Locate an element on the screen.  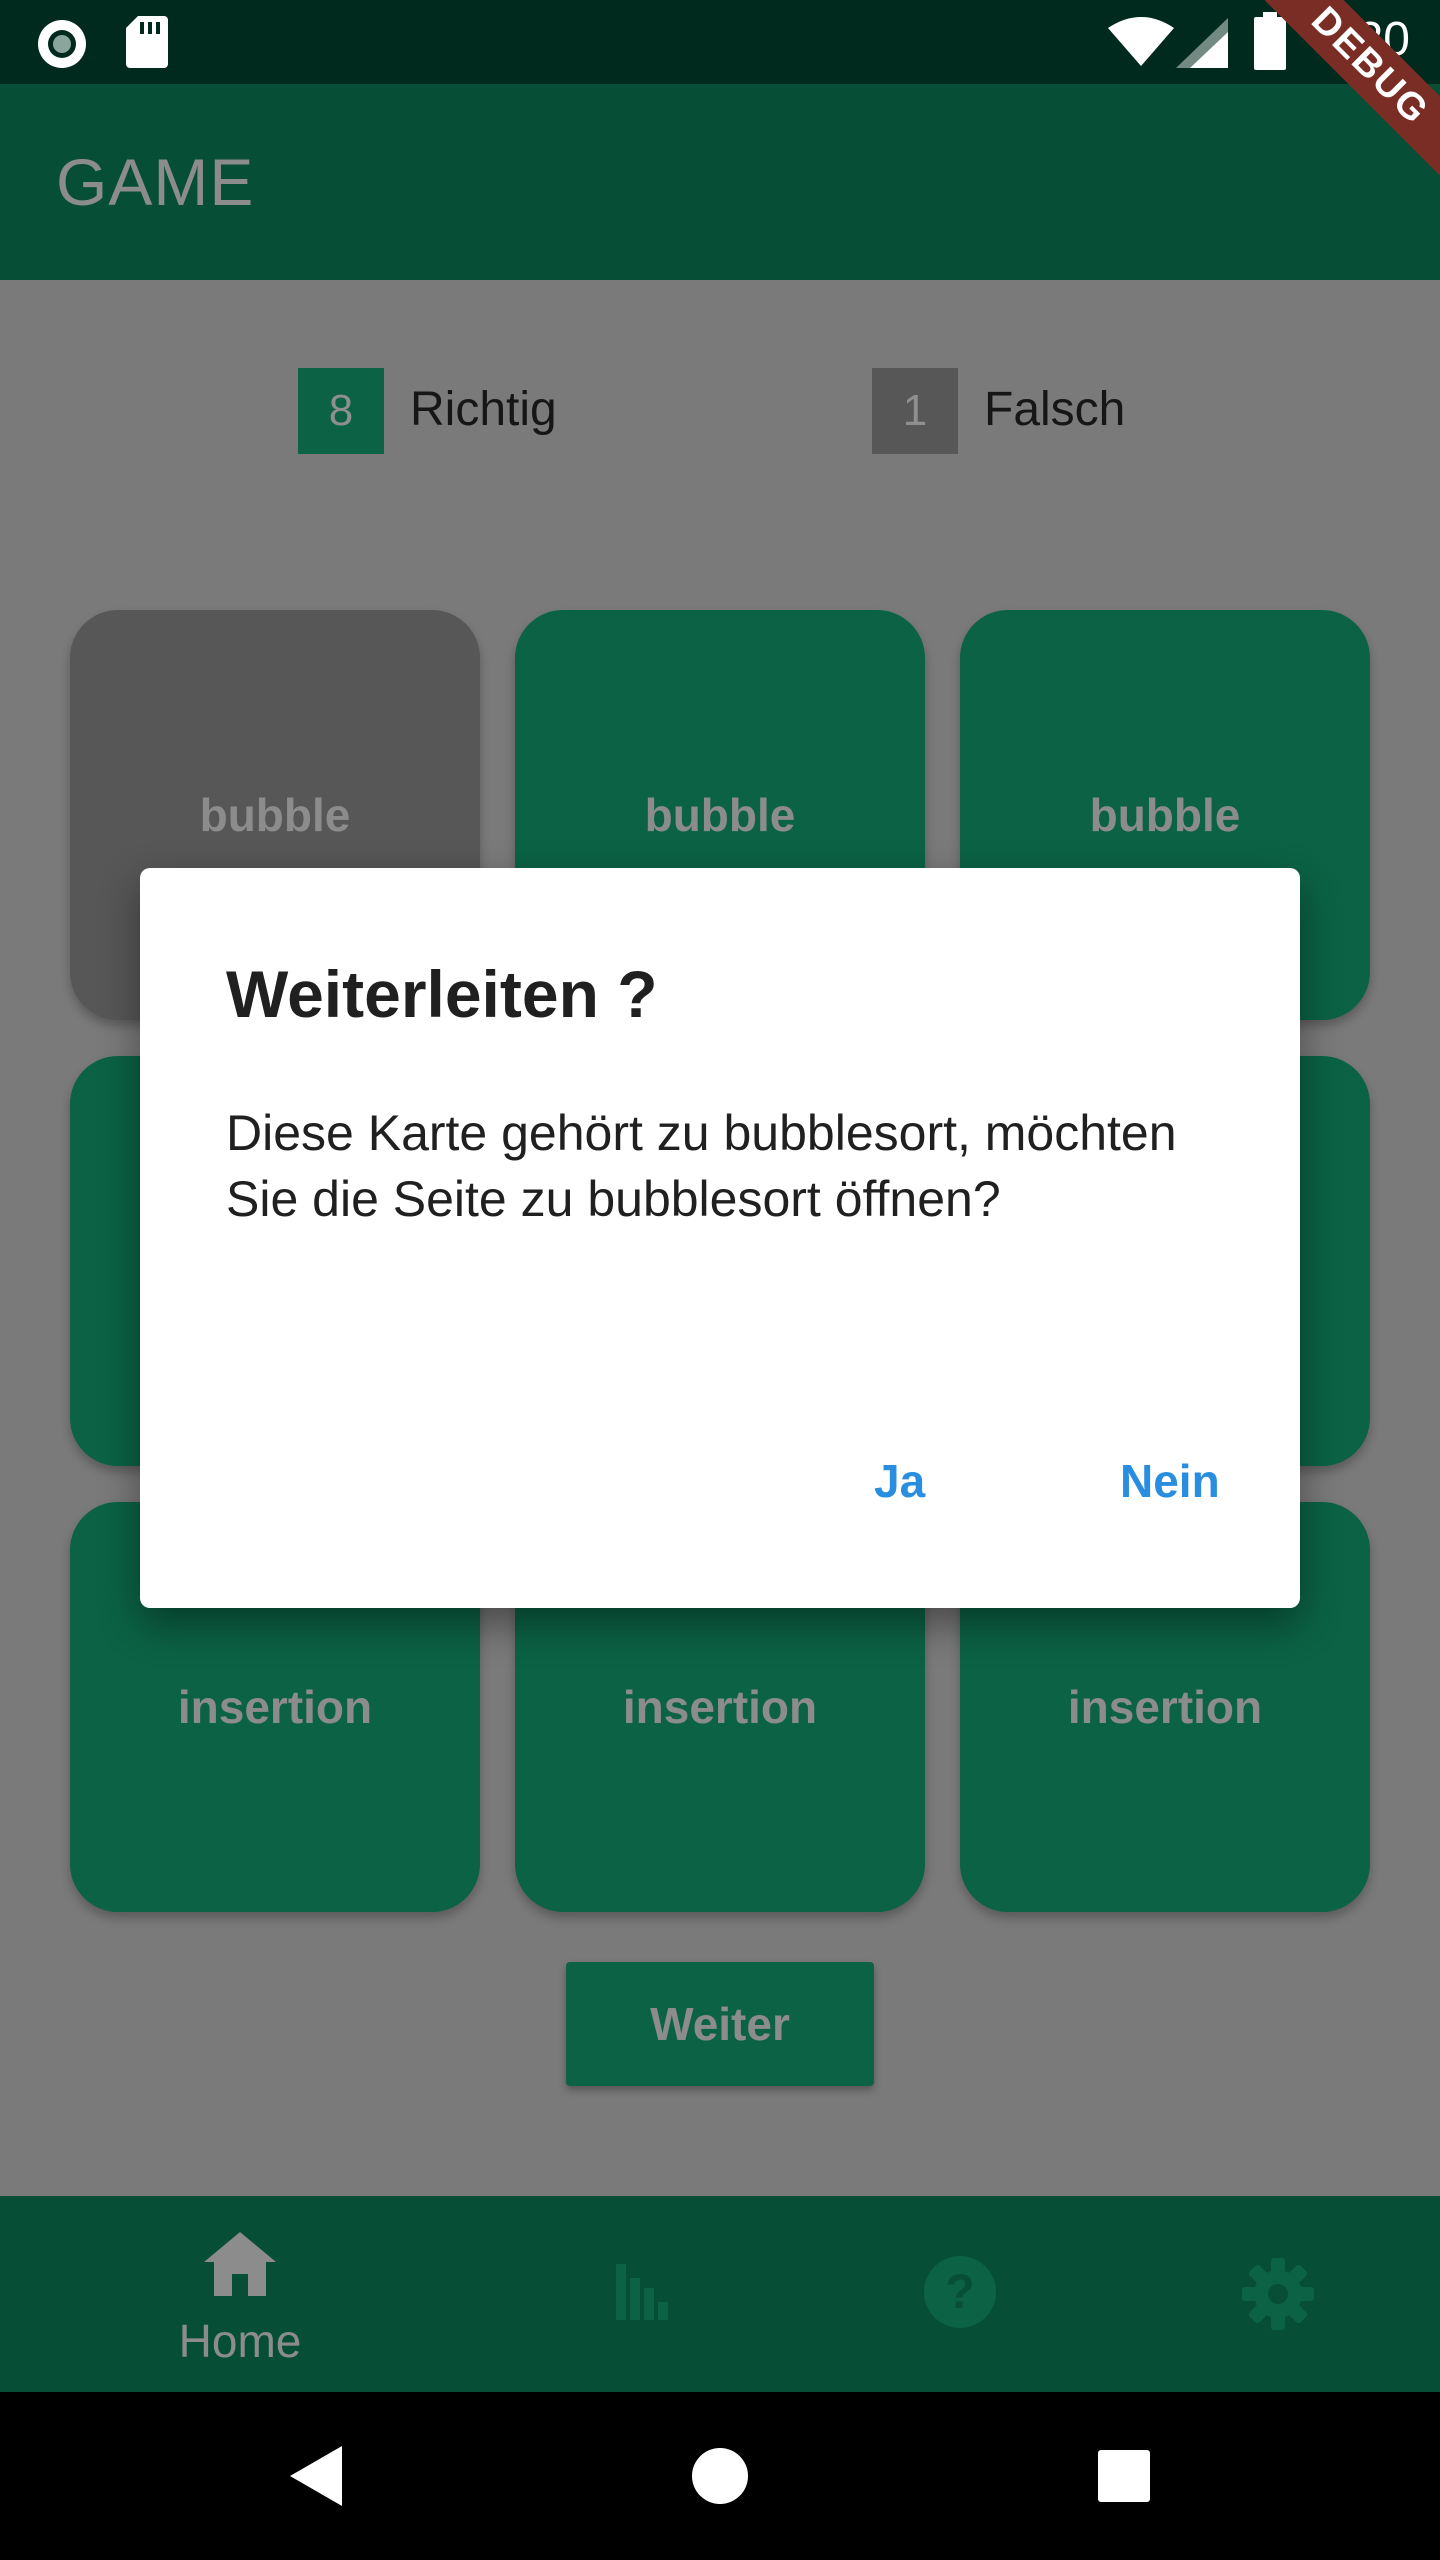
app-bar: GAME is located at coordinates (720, 182).